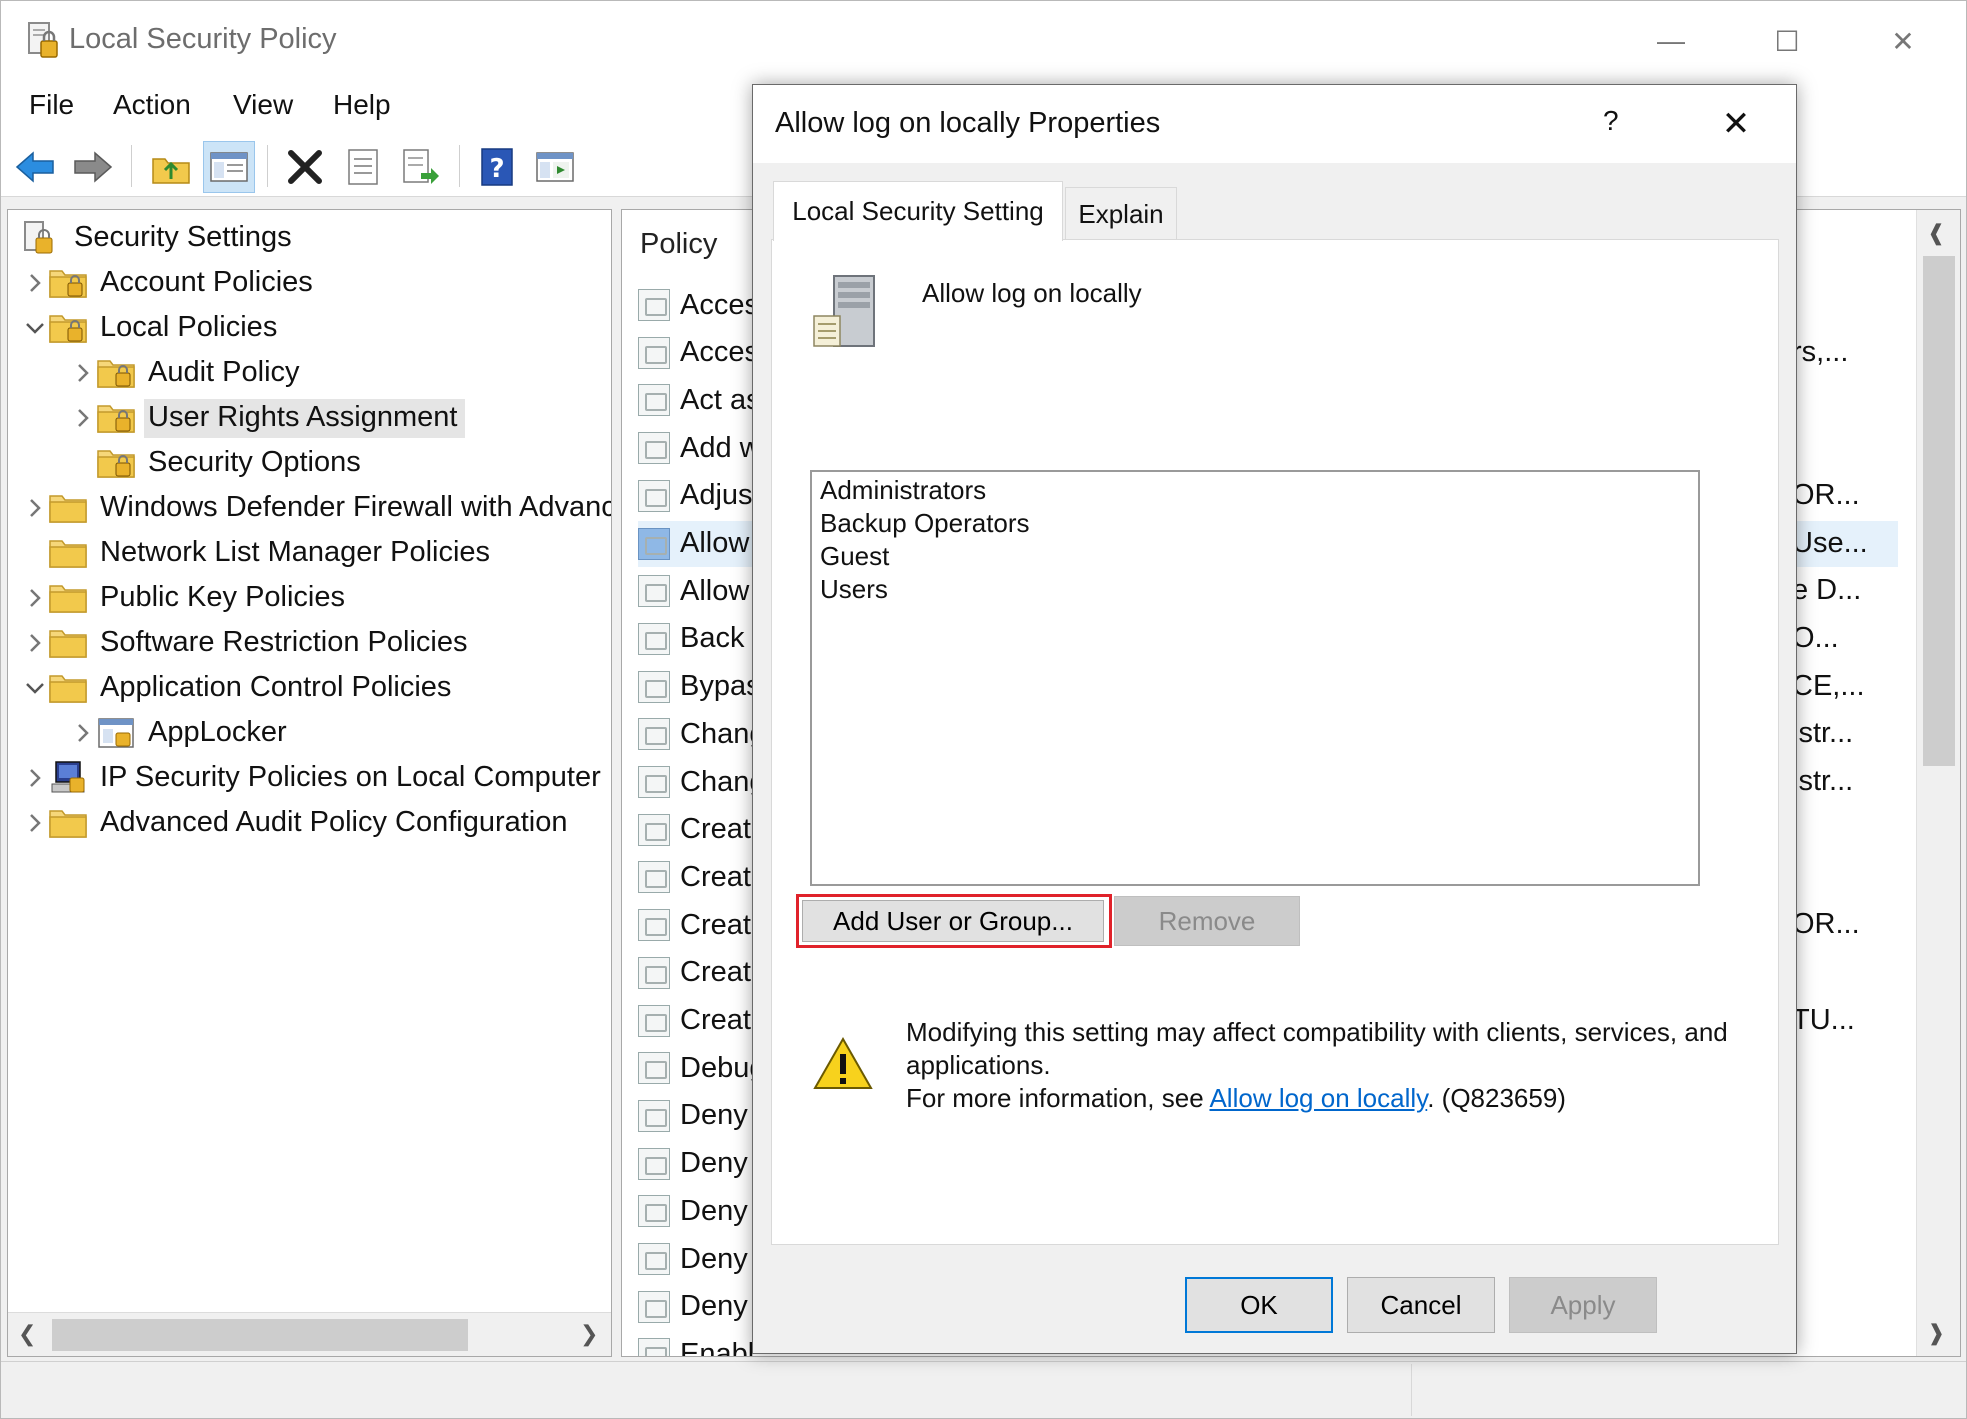 Image resolution: width=1967 pixels, height=1419 pixels. What do you see at coordinates (263, 105) in the screenshot?
I see `menu-view: View` at bounding box center [263, 105].